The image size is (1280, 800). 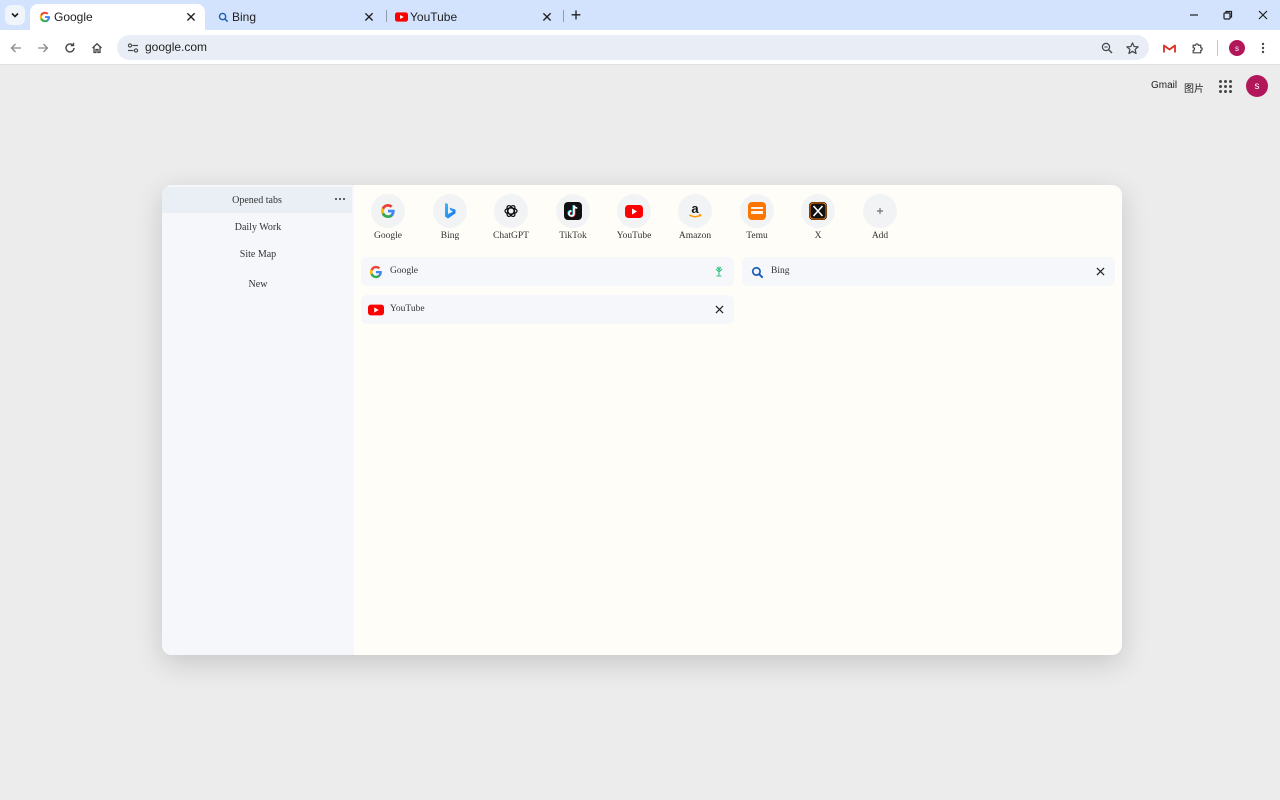 What do you see at coordinates (117, 17) in the screenshot?
I see `tab-google: Google ✕` at bounding box center [117, 17].